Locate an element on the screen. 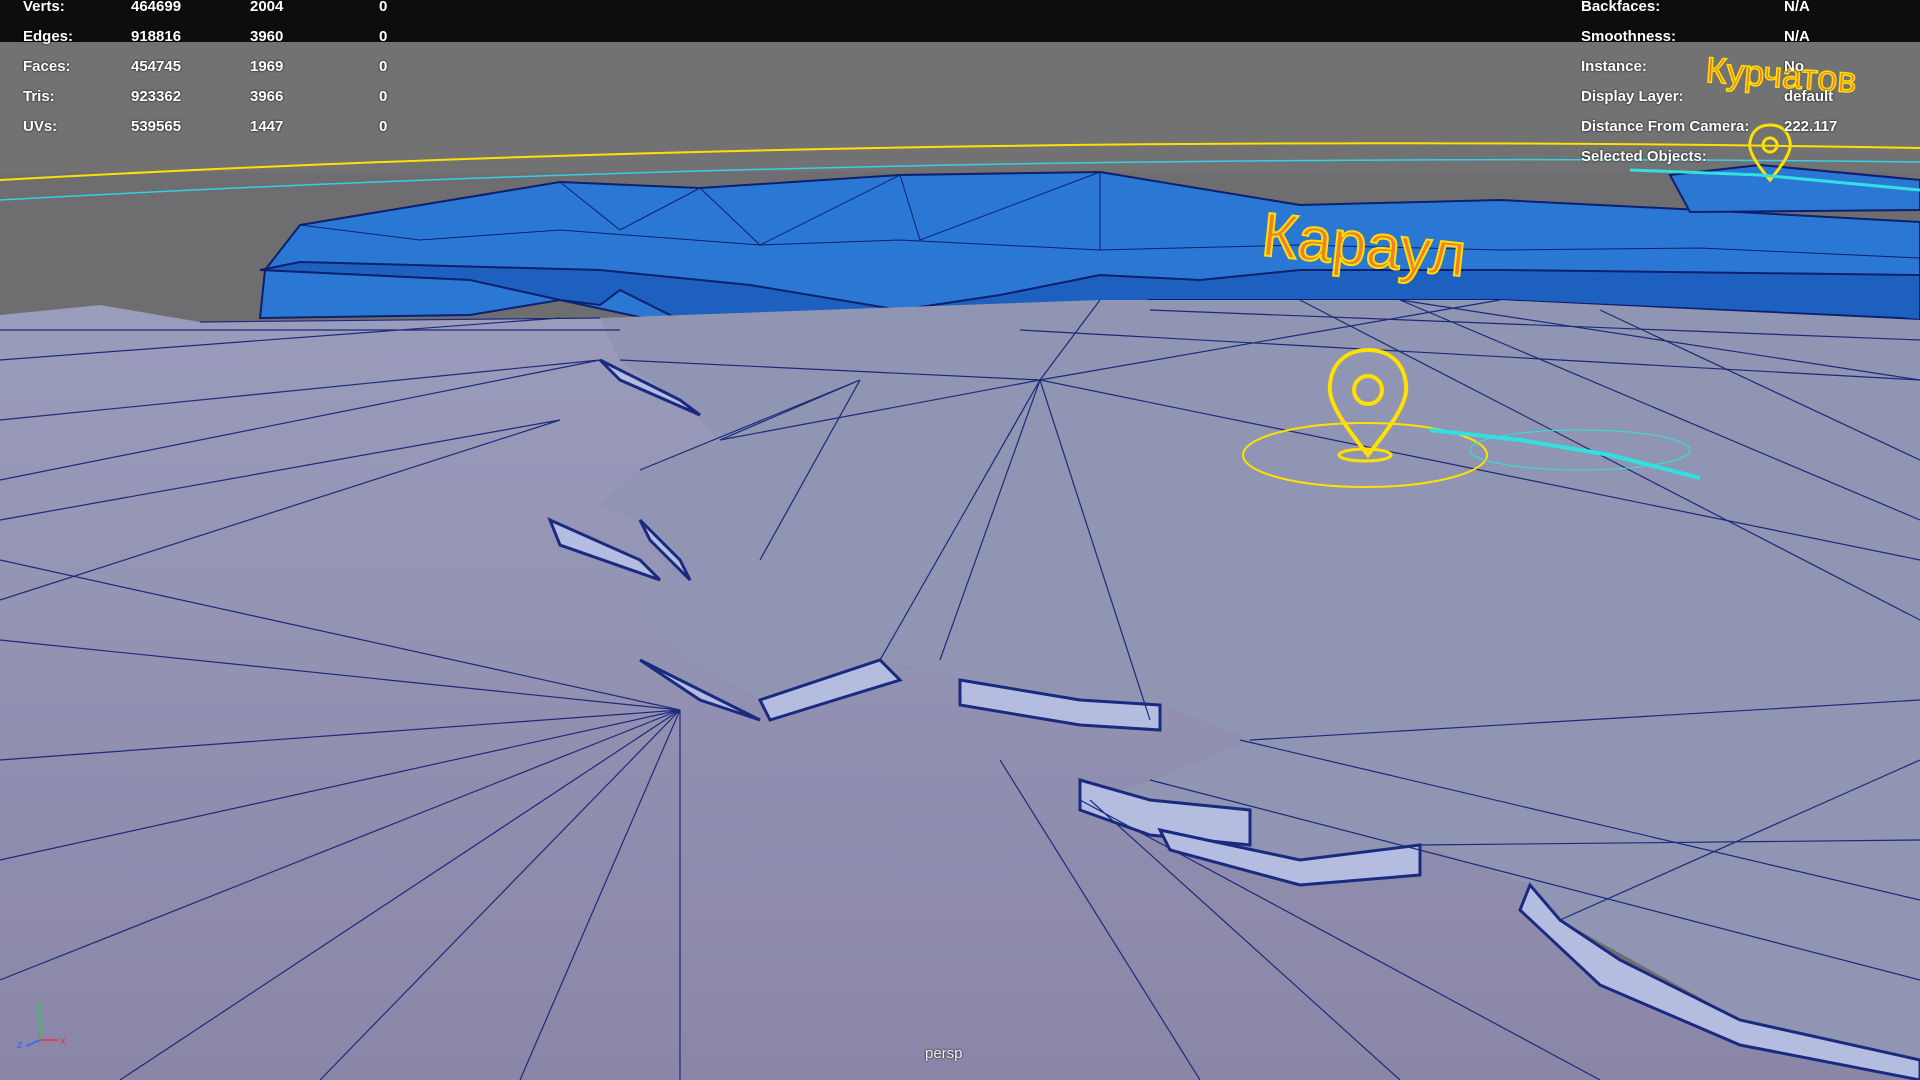 The width and height of the screenshot is (1920, 1080). stat-total: 464699 is located at coordinates (156, 7).